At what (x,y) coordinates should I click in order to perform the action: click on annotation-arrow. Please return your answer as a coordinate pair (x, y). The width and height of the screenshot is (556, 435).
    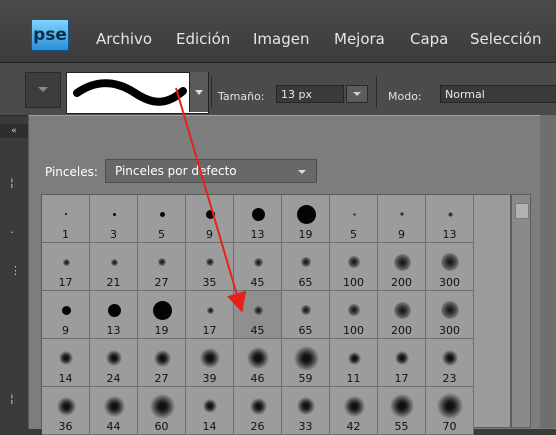
    Looking at the image, I should click on (211, 200).